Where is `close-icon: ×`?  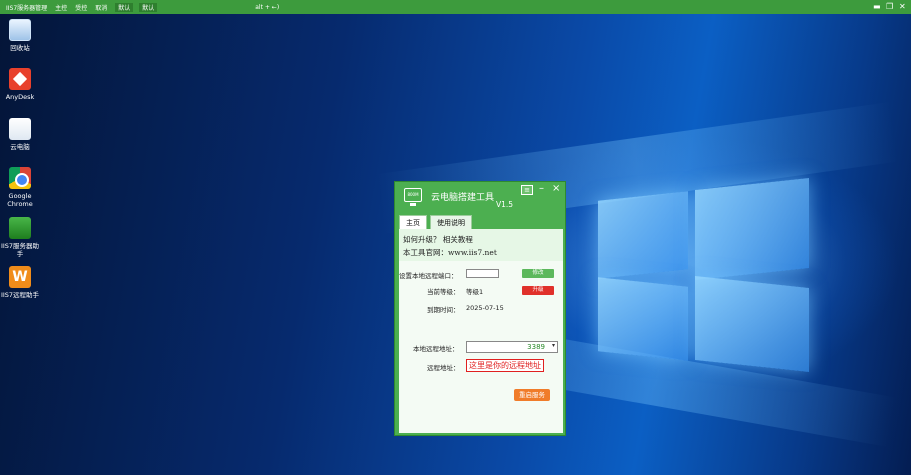 close-icon: × is located at coordinates (556, 188).